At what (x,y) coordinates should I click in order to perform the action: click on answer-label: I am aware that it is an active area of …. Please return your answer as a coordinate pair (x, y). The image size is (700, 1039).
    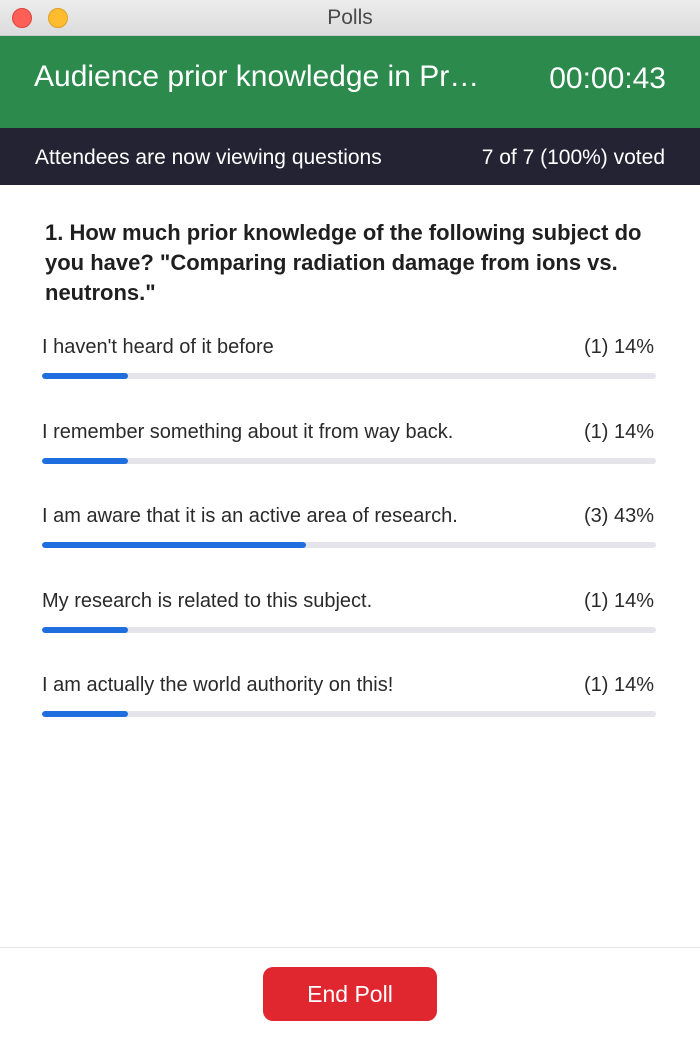
    Looking at the image, I should click on (250, 516).